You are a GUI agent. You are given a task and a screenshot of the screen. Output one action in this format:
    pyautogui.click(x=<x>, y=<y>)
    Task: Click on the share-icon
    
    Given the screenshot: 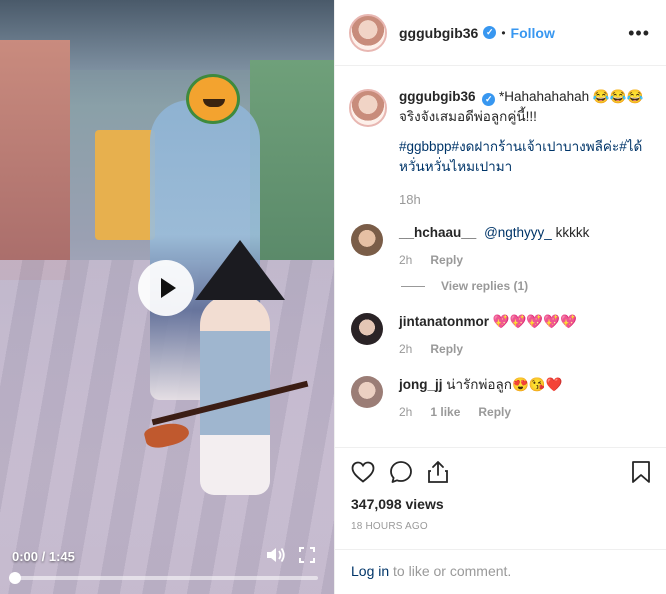 What is the action you would take?
    pyautogui.click(x=438, y=472)
    